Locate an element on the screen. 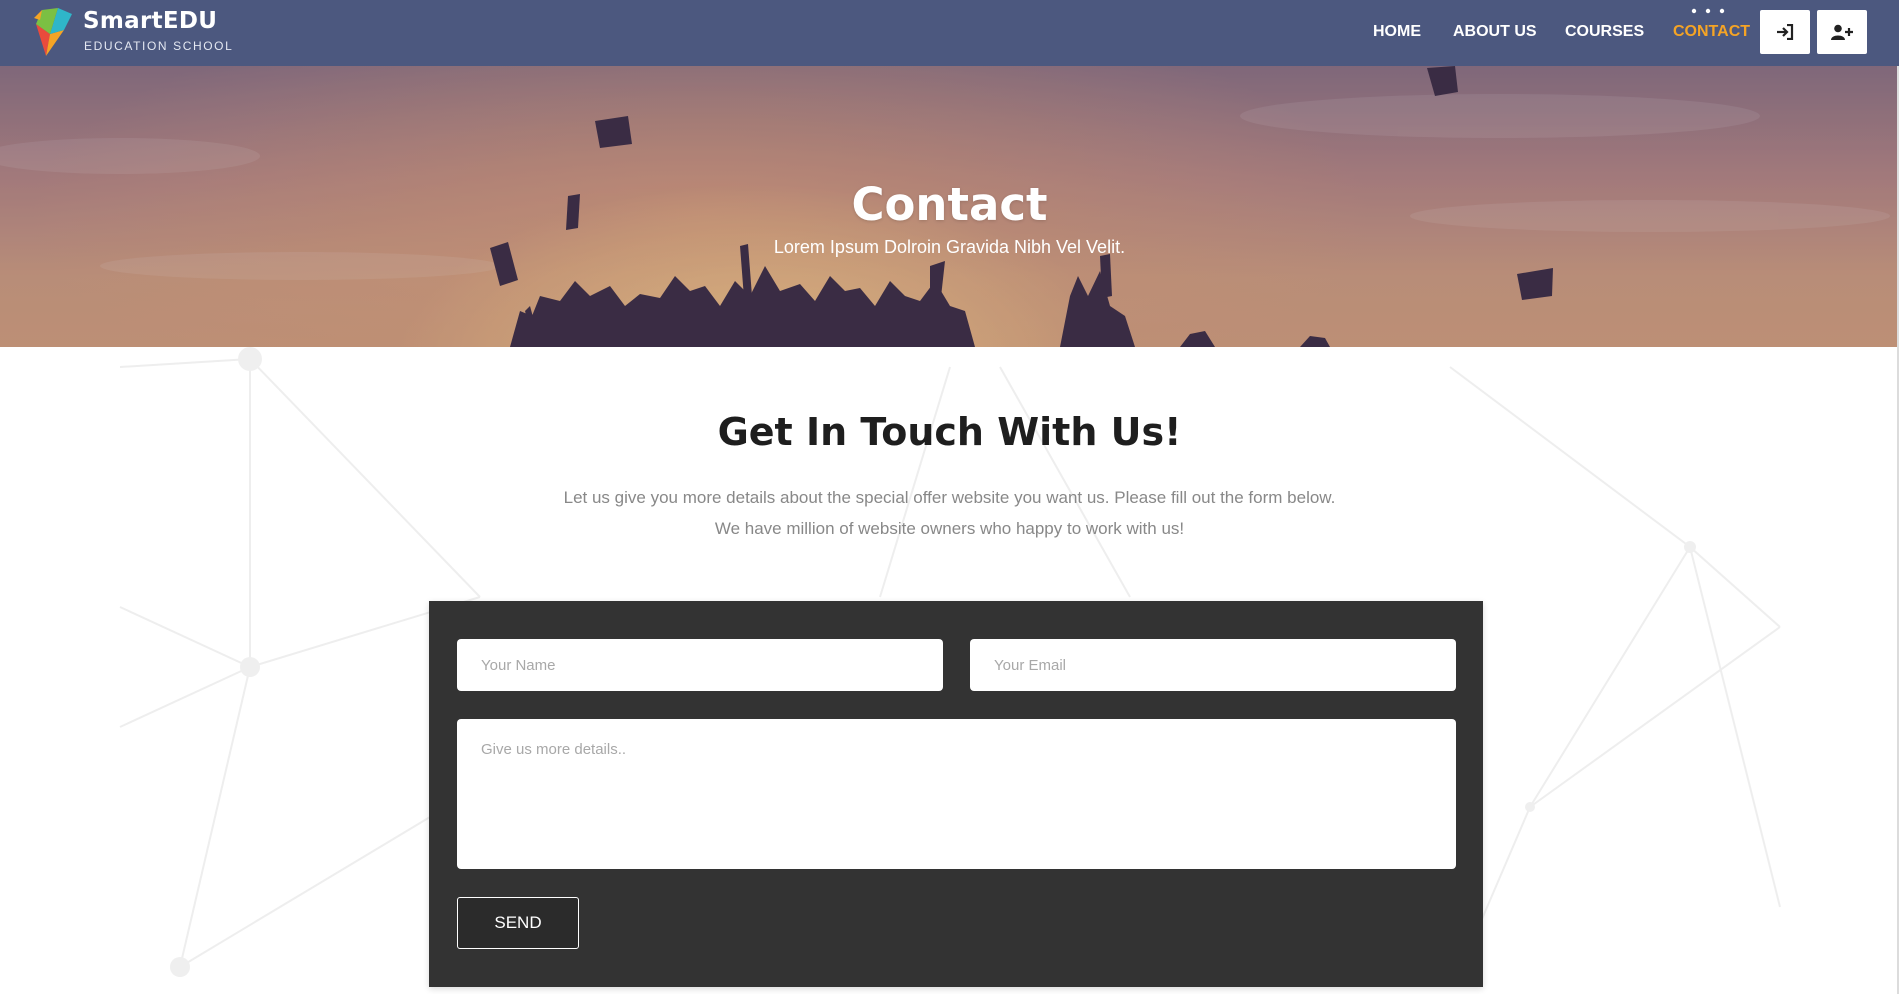 This screenshot has width=1899, height=994. page-title: Contact is located at coordinates (949, 204).